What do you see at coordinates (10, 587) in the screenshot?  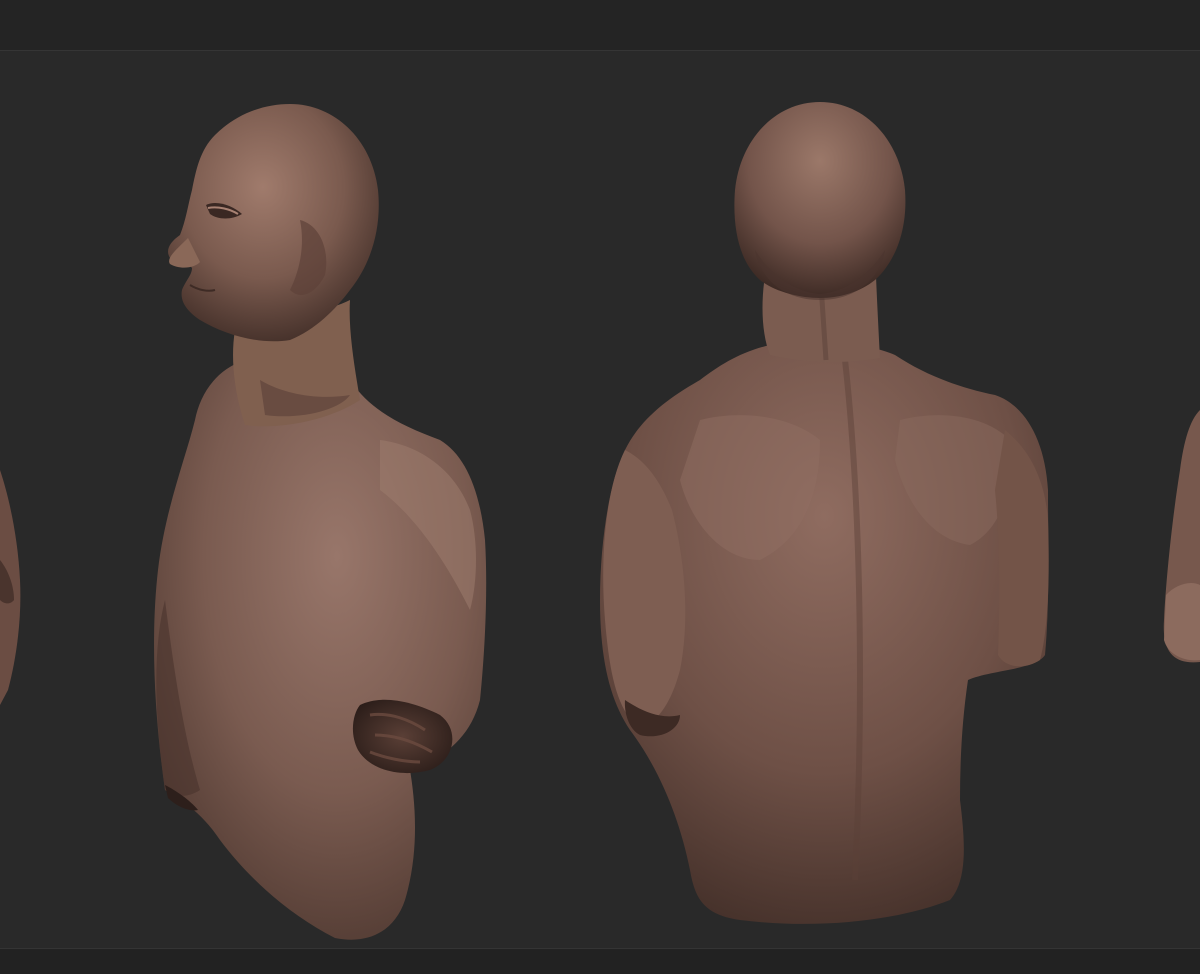 I see `edge-view-left` at bounding box center [10, 587].